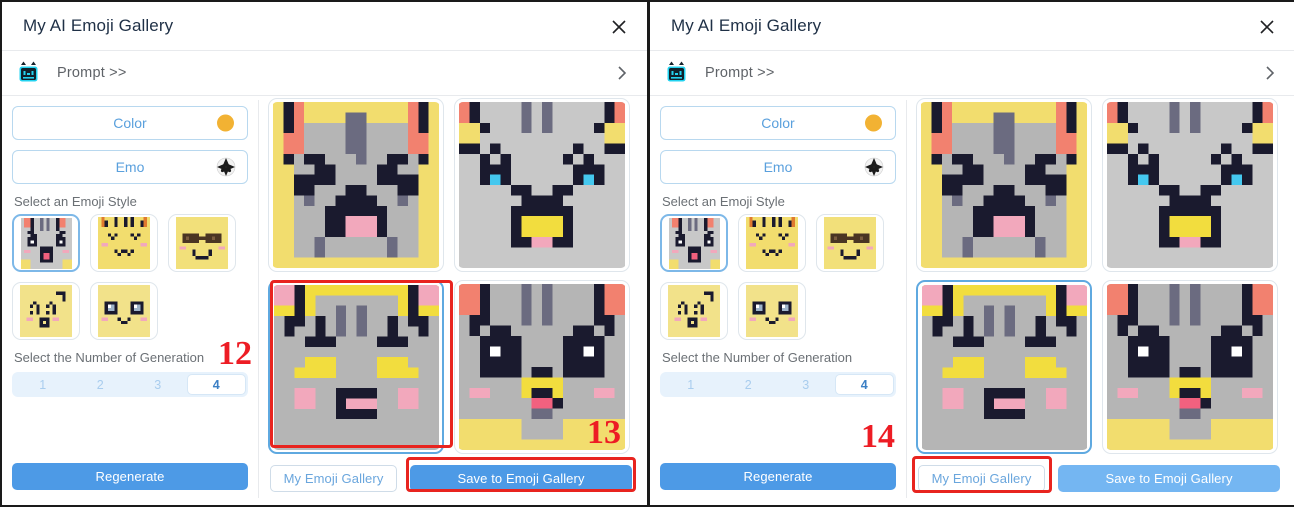 This screenshot has width=1294, height=507. I want to click on save-to-emoji-gallery-button-2: Save to Emoji Gallery, so click(1169, 478).